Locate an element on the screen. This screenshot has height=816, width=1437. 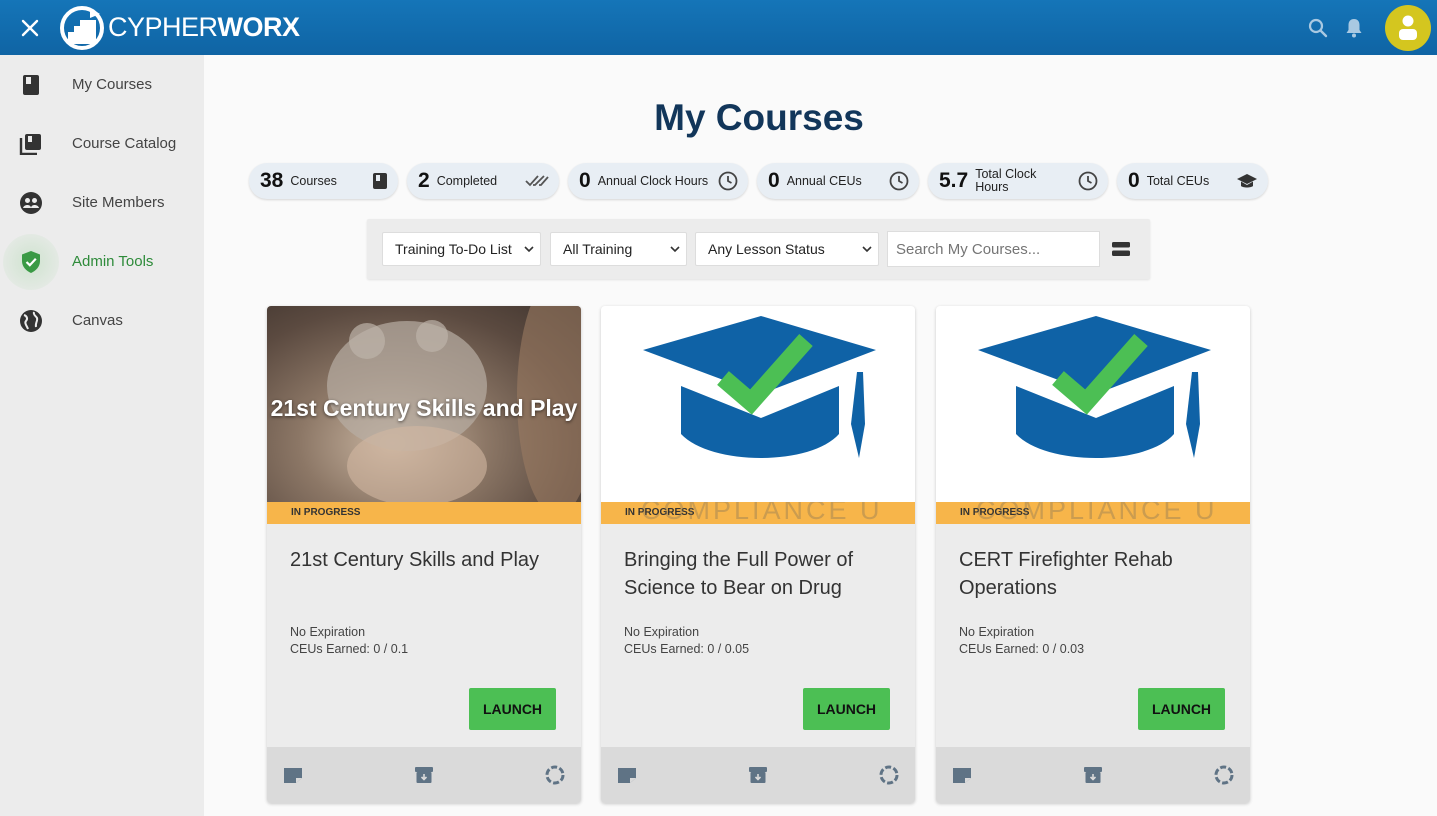
search-courses-input is located at coordinates (993, 249).